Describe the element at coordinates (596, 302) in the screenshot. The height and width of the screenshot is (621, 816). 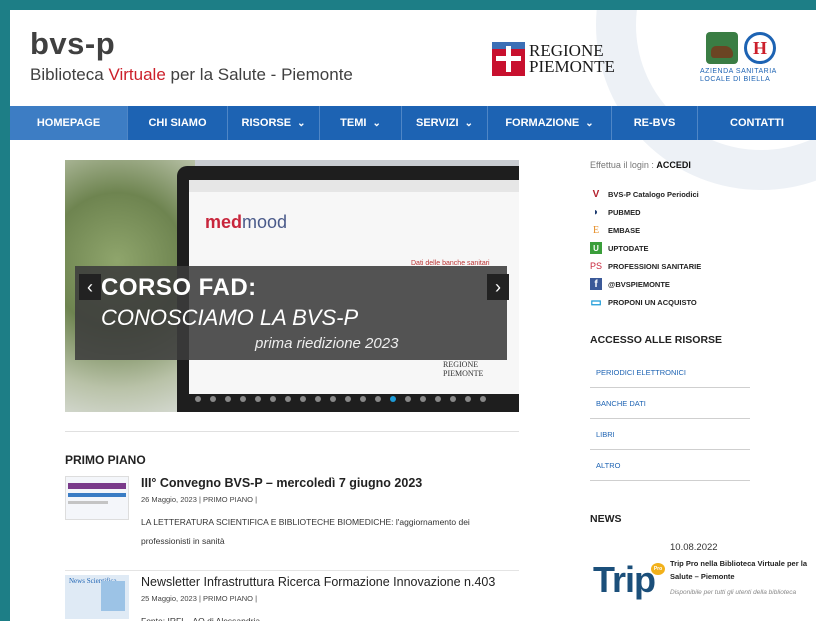
I see `cart-icon: ▭` at that location.